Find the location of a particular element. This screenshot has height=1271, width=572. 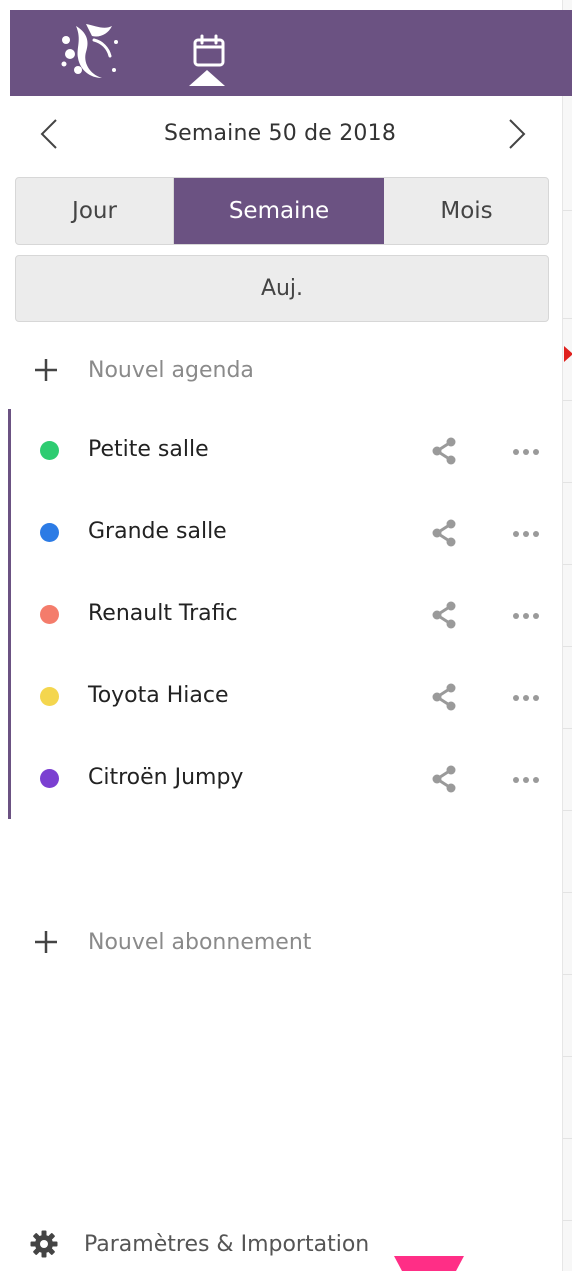

calendar-name: Citroën Jumpy is located at coordinates (166, 777).